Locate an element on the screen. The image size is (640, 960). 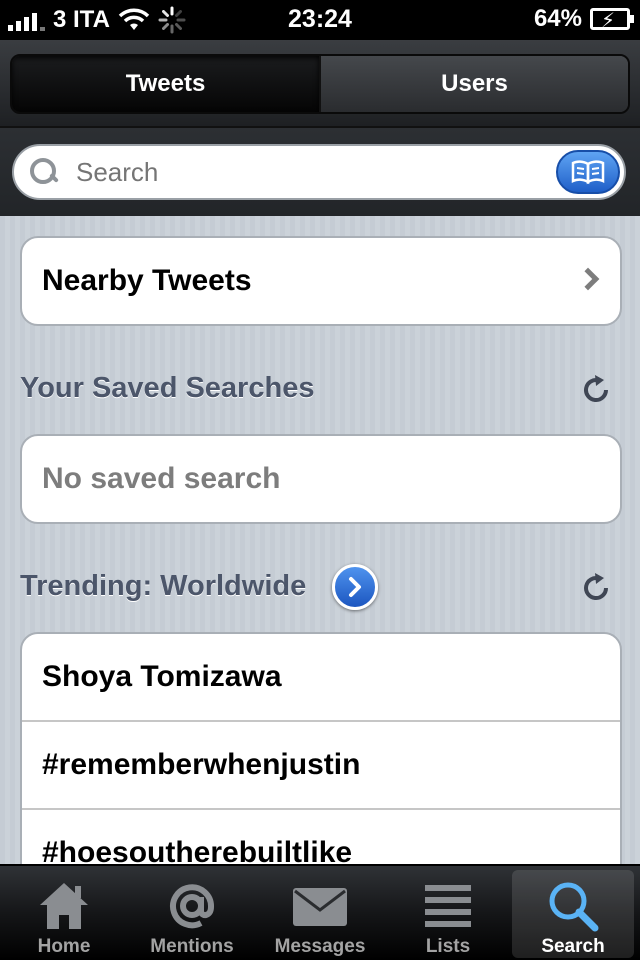
tab-search: Search is located at coordinates (573, 914).